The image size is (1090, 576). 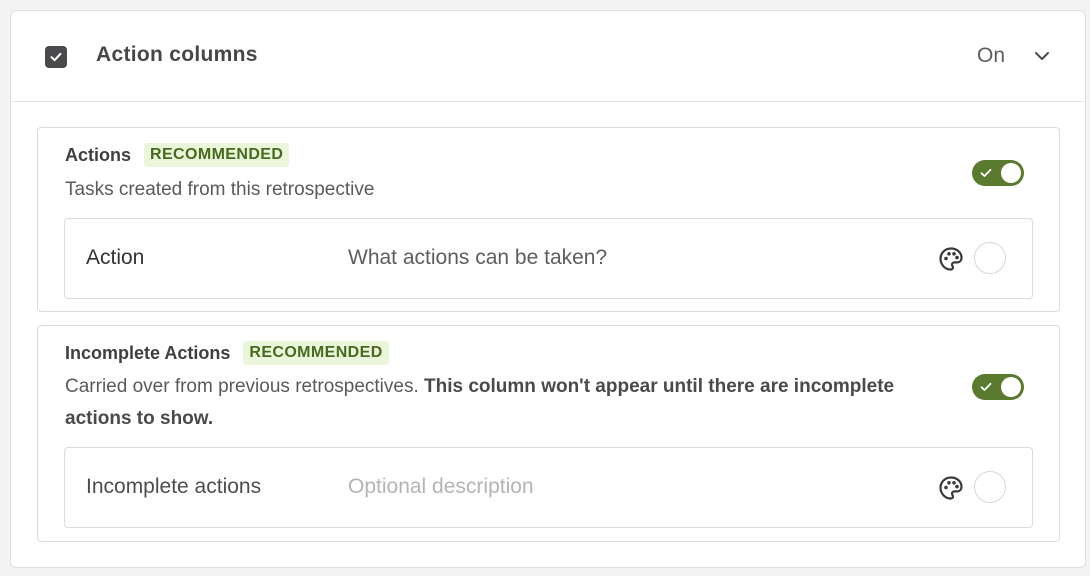 I want to click on actions-title-row: Actions RECOMMENDED, so click(x=177, y=155).